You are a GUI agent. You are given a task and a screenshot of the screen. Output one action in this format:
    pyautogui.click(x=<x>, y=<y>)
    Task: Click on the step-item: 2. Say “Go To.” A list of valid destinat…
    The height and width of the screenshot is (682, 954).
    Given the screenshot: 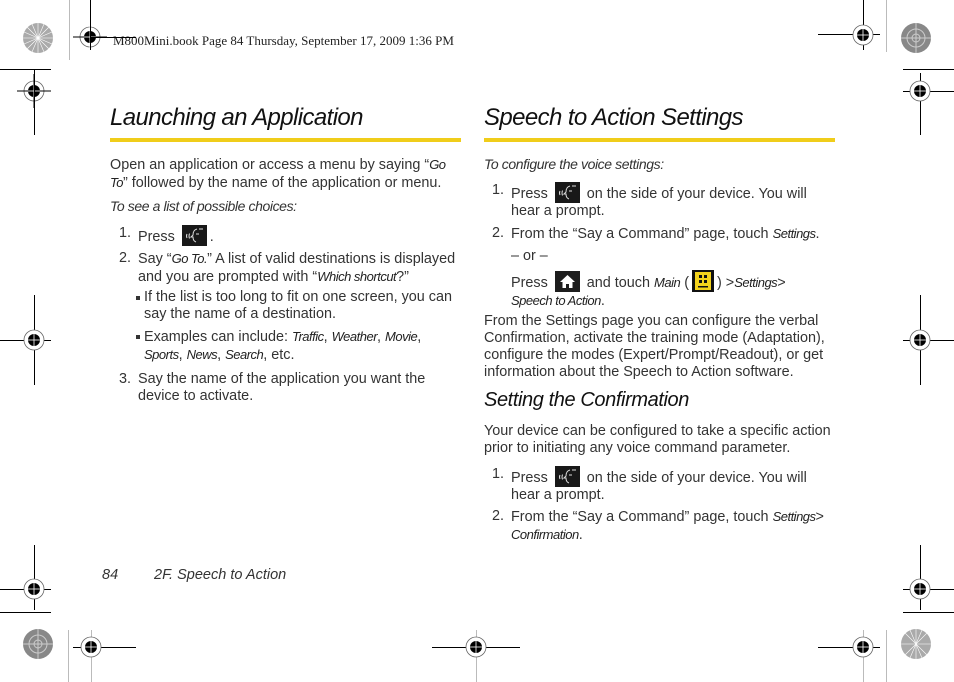 What is the action you would take?
    pyautogui.click(x=291, y=268)
    